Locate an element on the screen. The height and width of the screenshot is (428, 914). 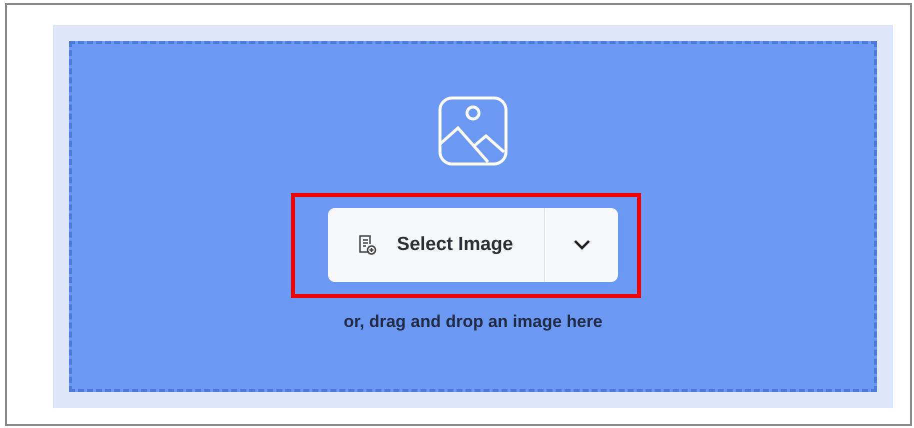
document-add-icon is located at coordinates (366, 245).